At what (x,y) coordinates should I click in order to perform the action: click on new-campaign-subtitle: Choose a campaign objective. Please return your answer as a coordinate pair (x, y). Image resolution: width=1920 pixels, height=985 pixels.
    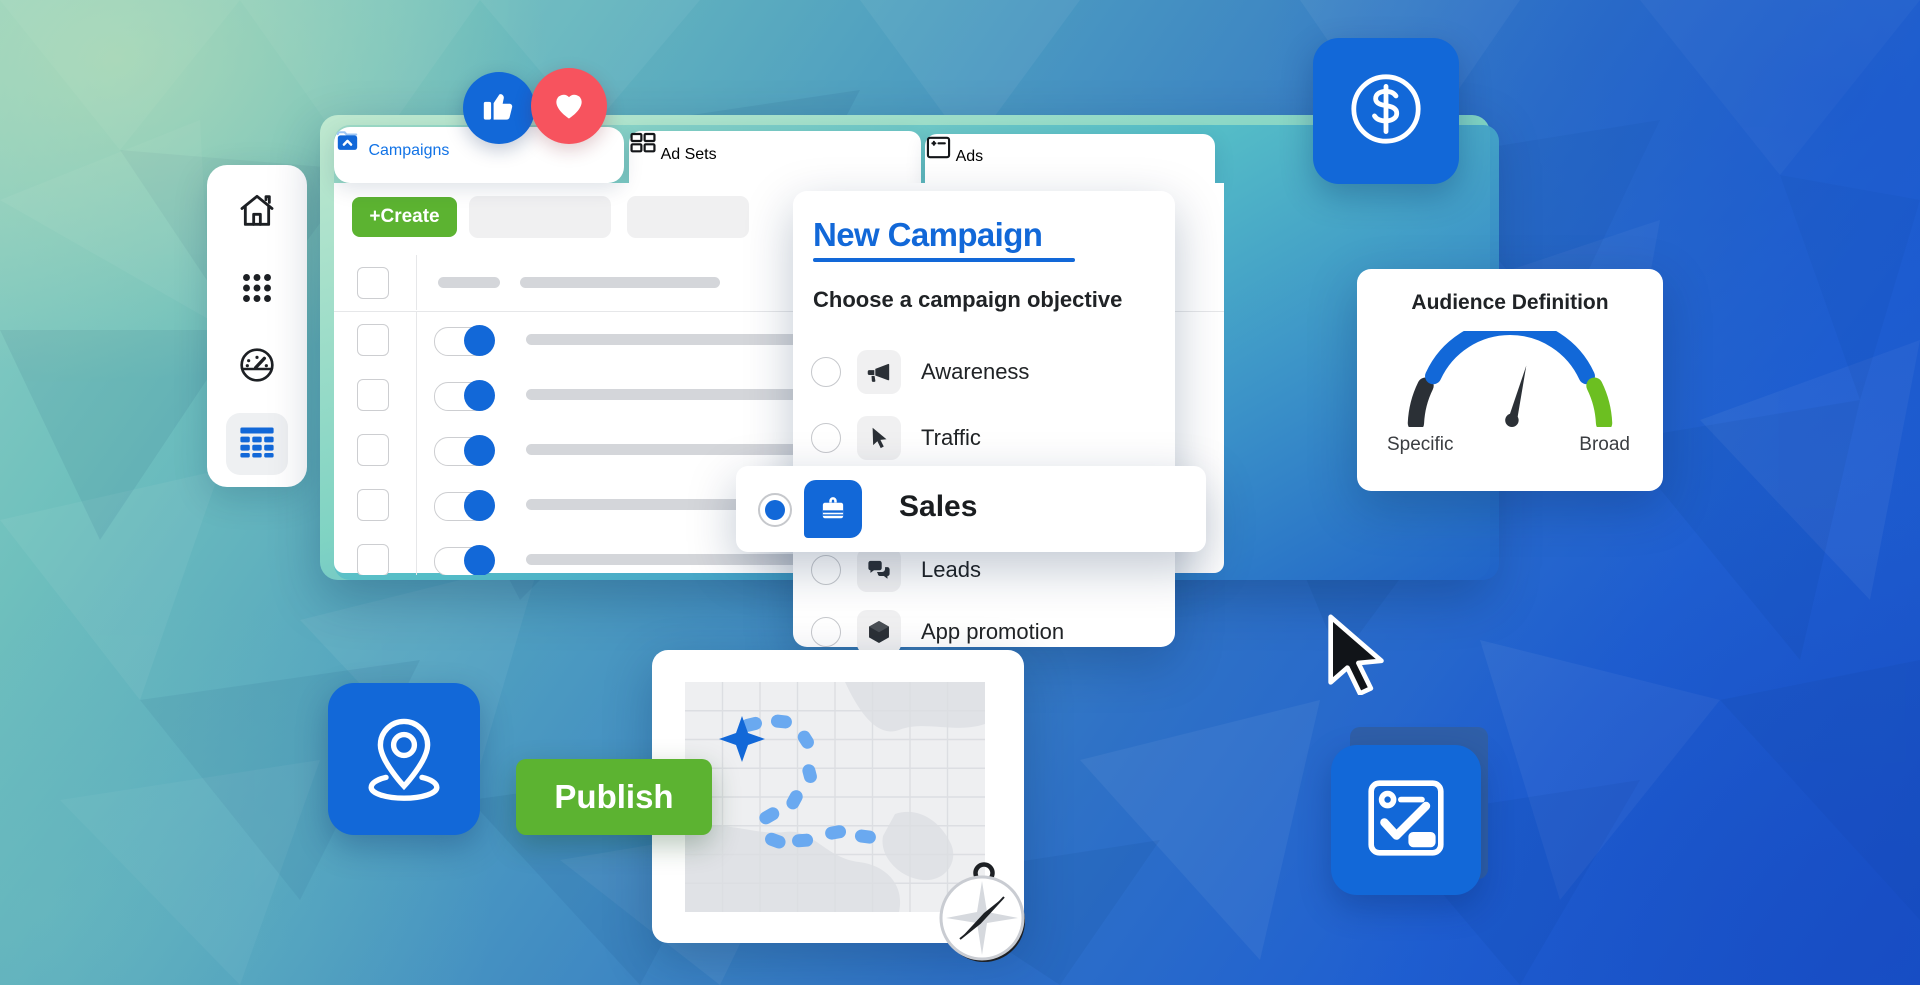
    Looking at the image, I should click on (968, 299).